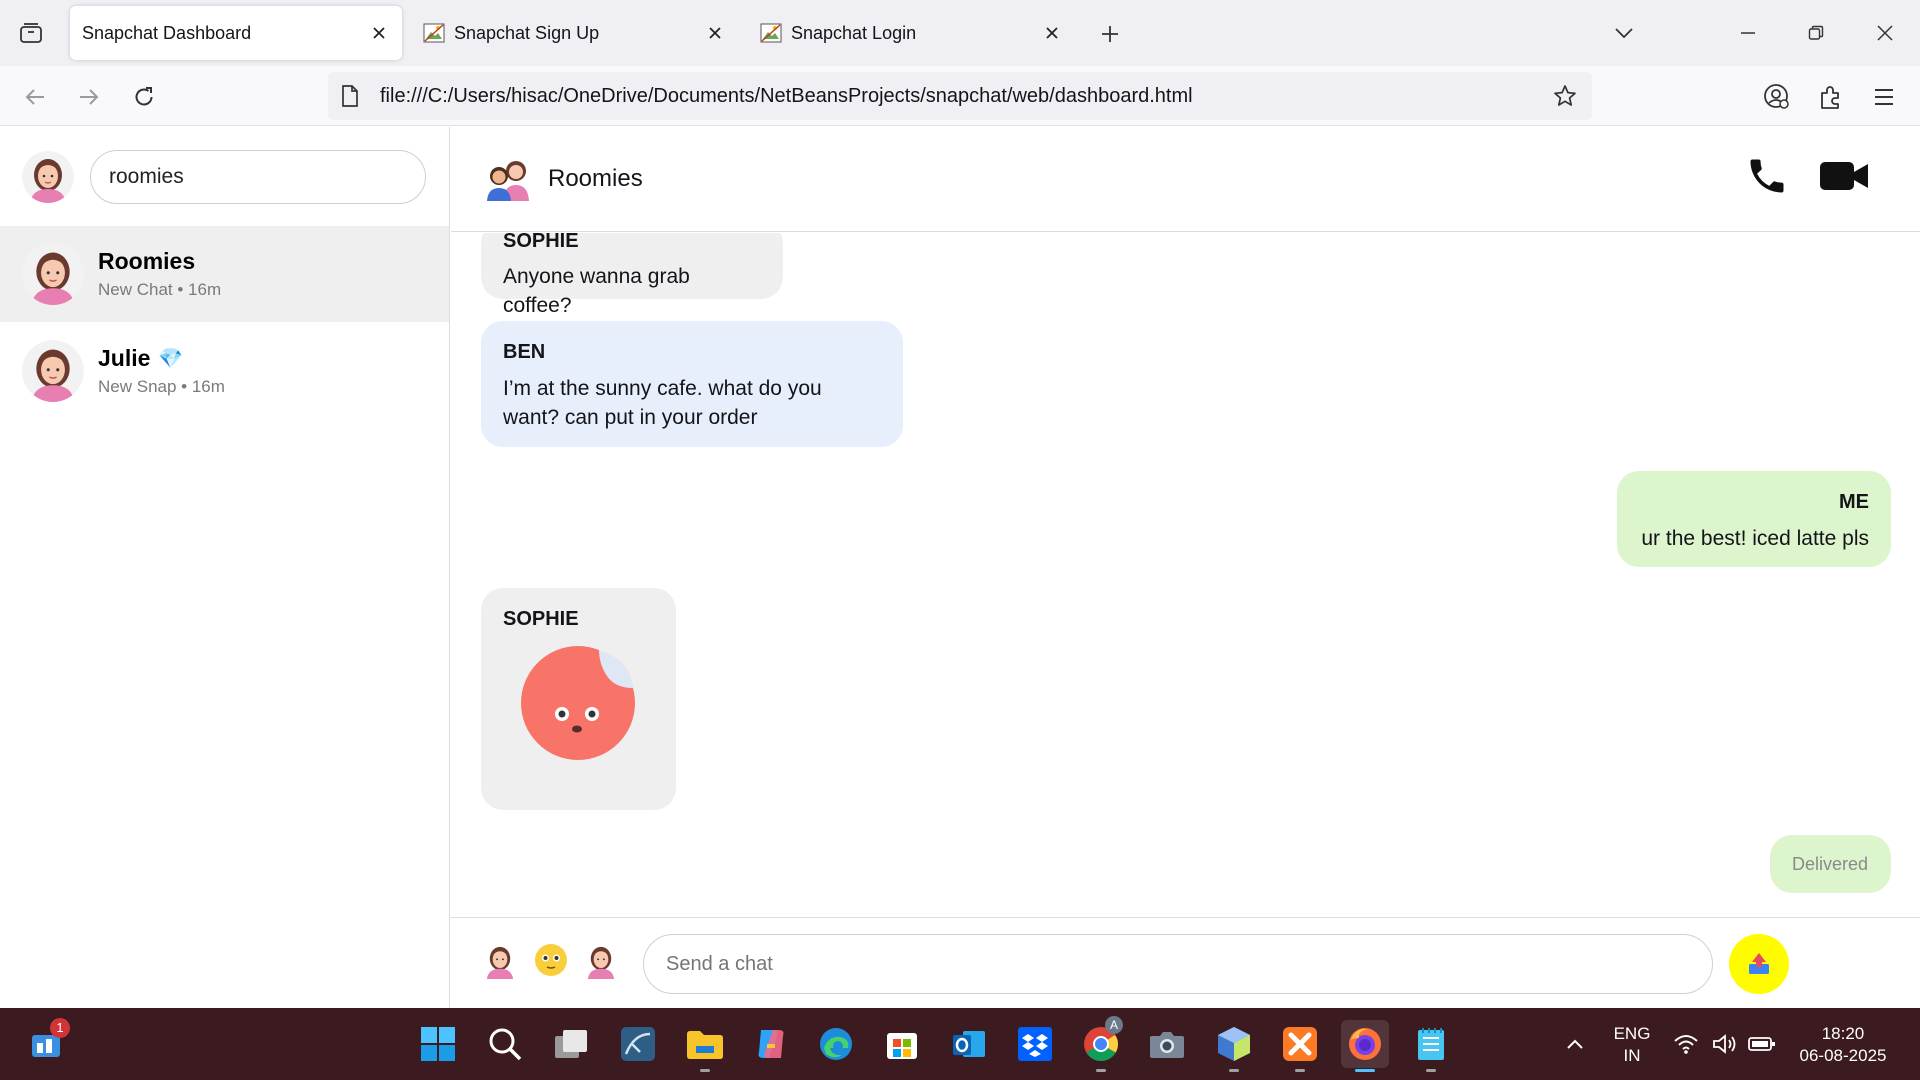 The height and width of the screenshot is (1080, 1920). What do you see at coordinates (1365, 1070) in the screenshot?
I see `active-indicator` at bounding box center [1365, 1070].